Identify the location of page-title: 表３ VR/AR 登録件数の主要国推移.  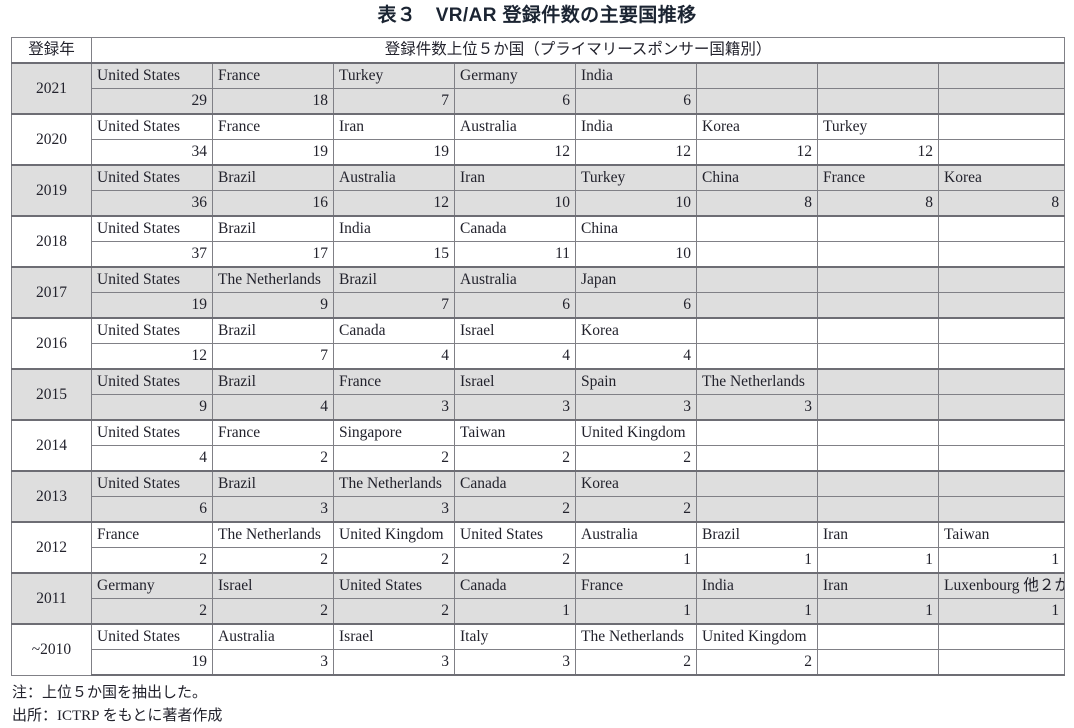
(537, 15).